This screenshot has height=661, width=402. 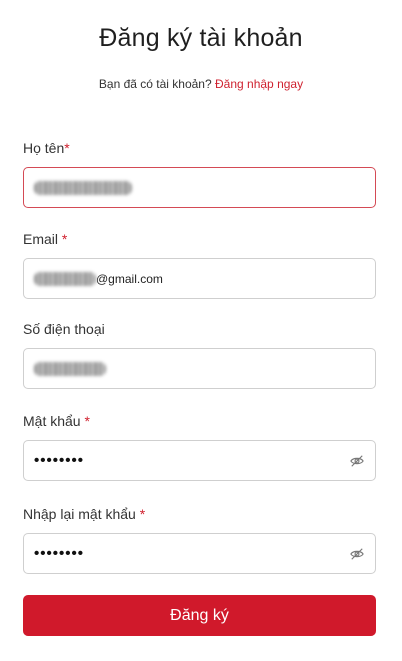 What do you see at coordinates (45, 239) in the screenshot?
I see `email-label: Email *` at bounding box center [45, 239].